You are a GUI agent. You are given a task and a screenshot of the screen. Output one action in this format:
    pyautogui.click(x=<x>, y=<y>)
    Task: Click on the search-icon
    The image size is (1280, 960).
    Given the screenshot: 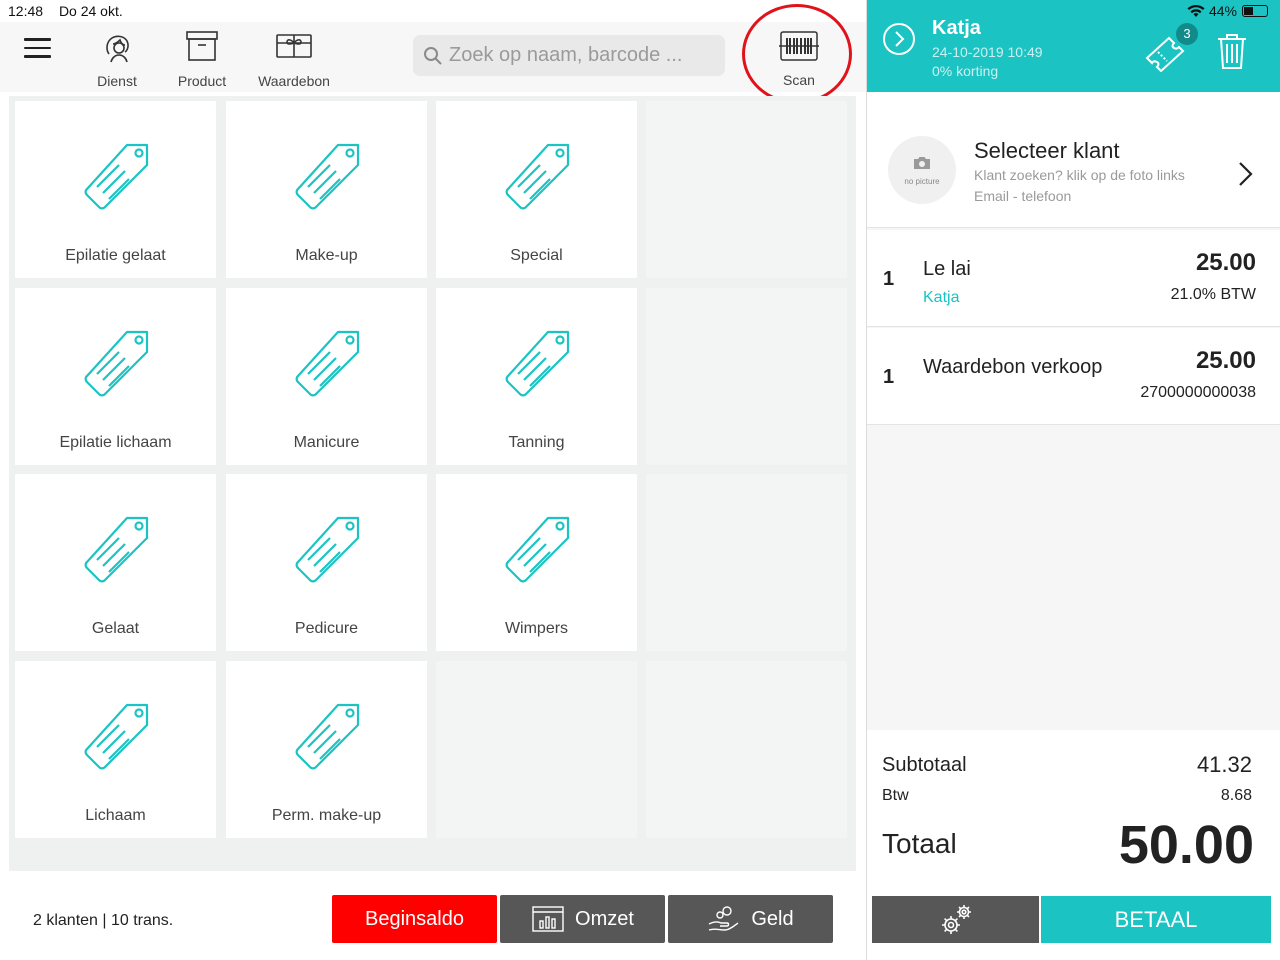 What is the action you would take?
    pyautogui.click(x=433, y=56)
    